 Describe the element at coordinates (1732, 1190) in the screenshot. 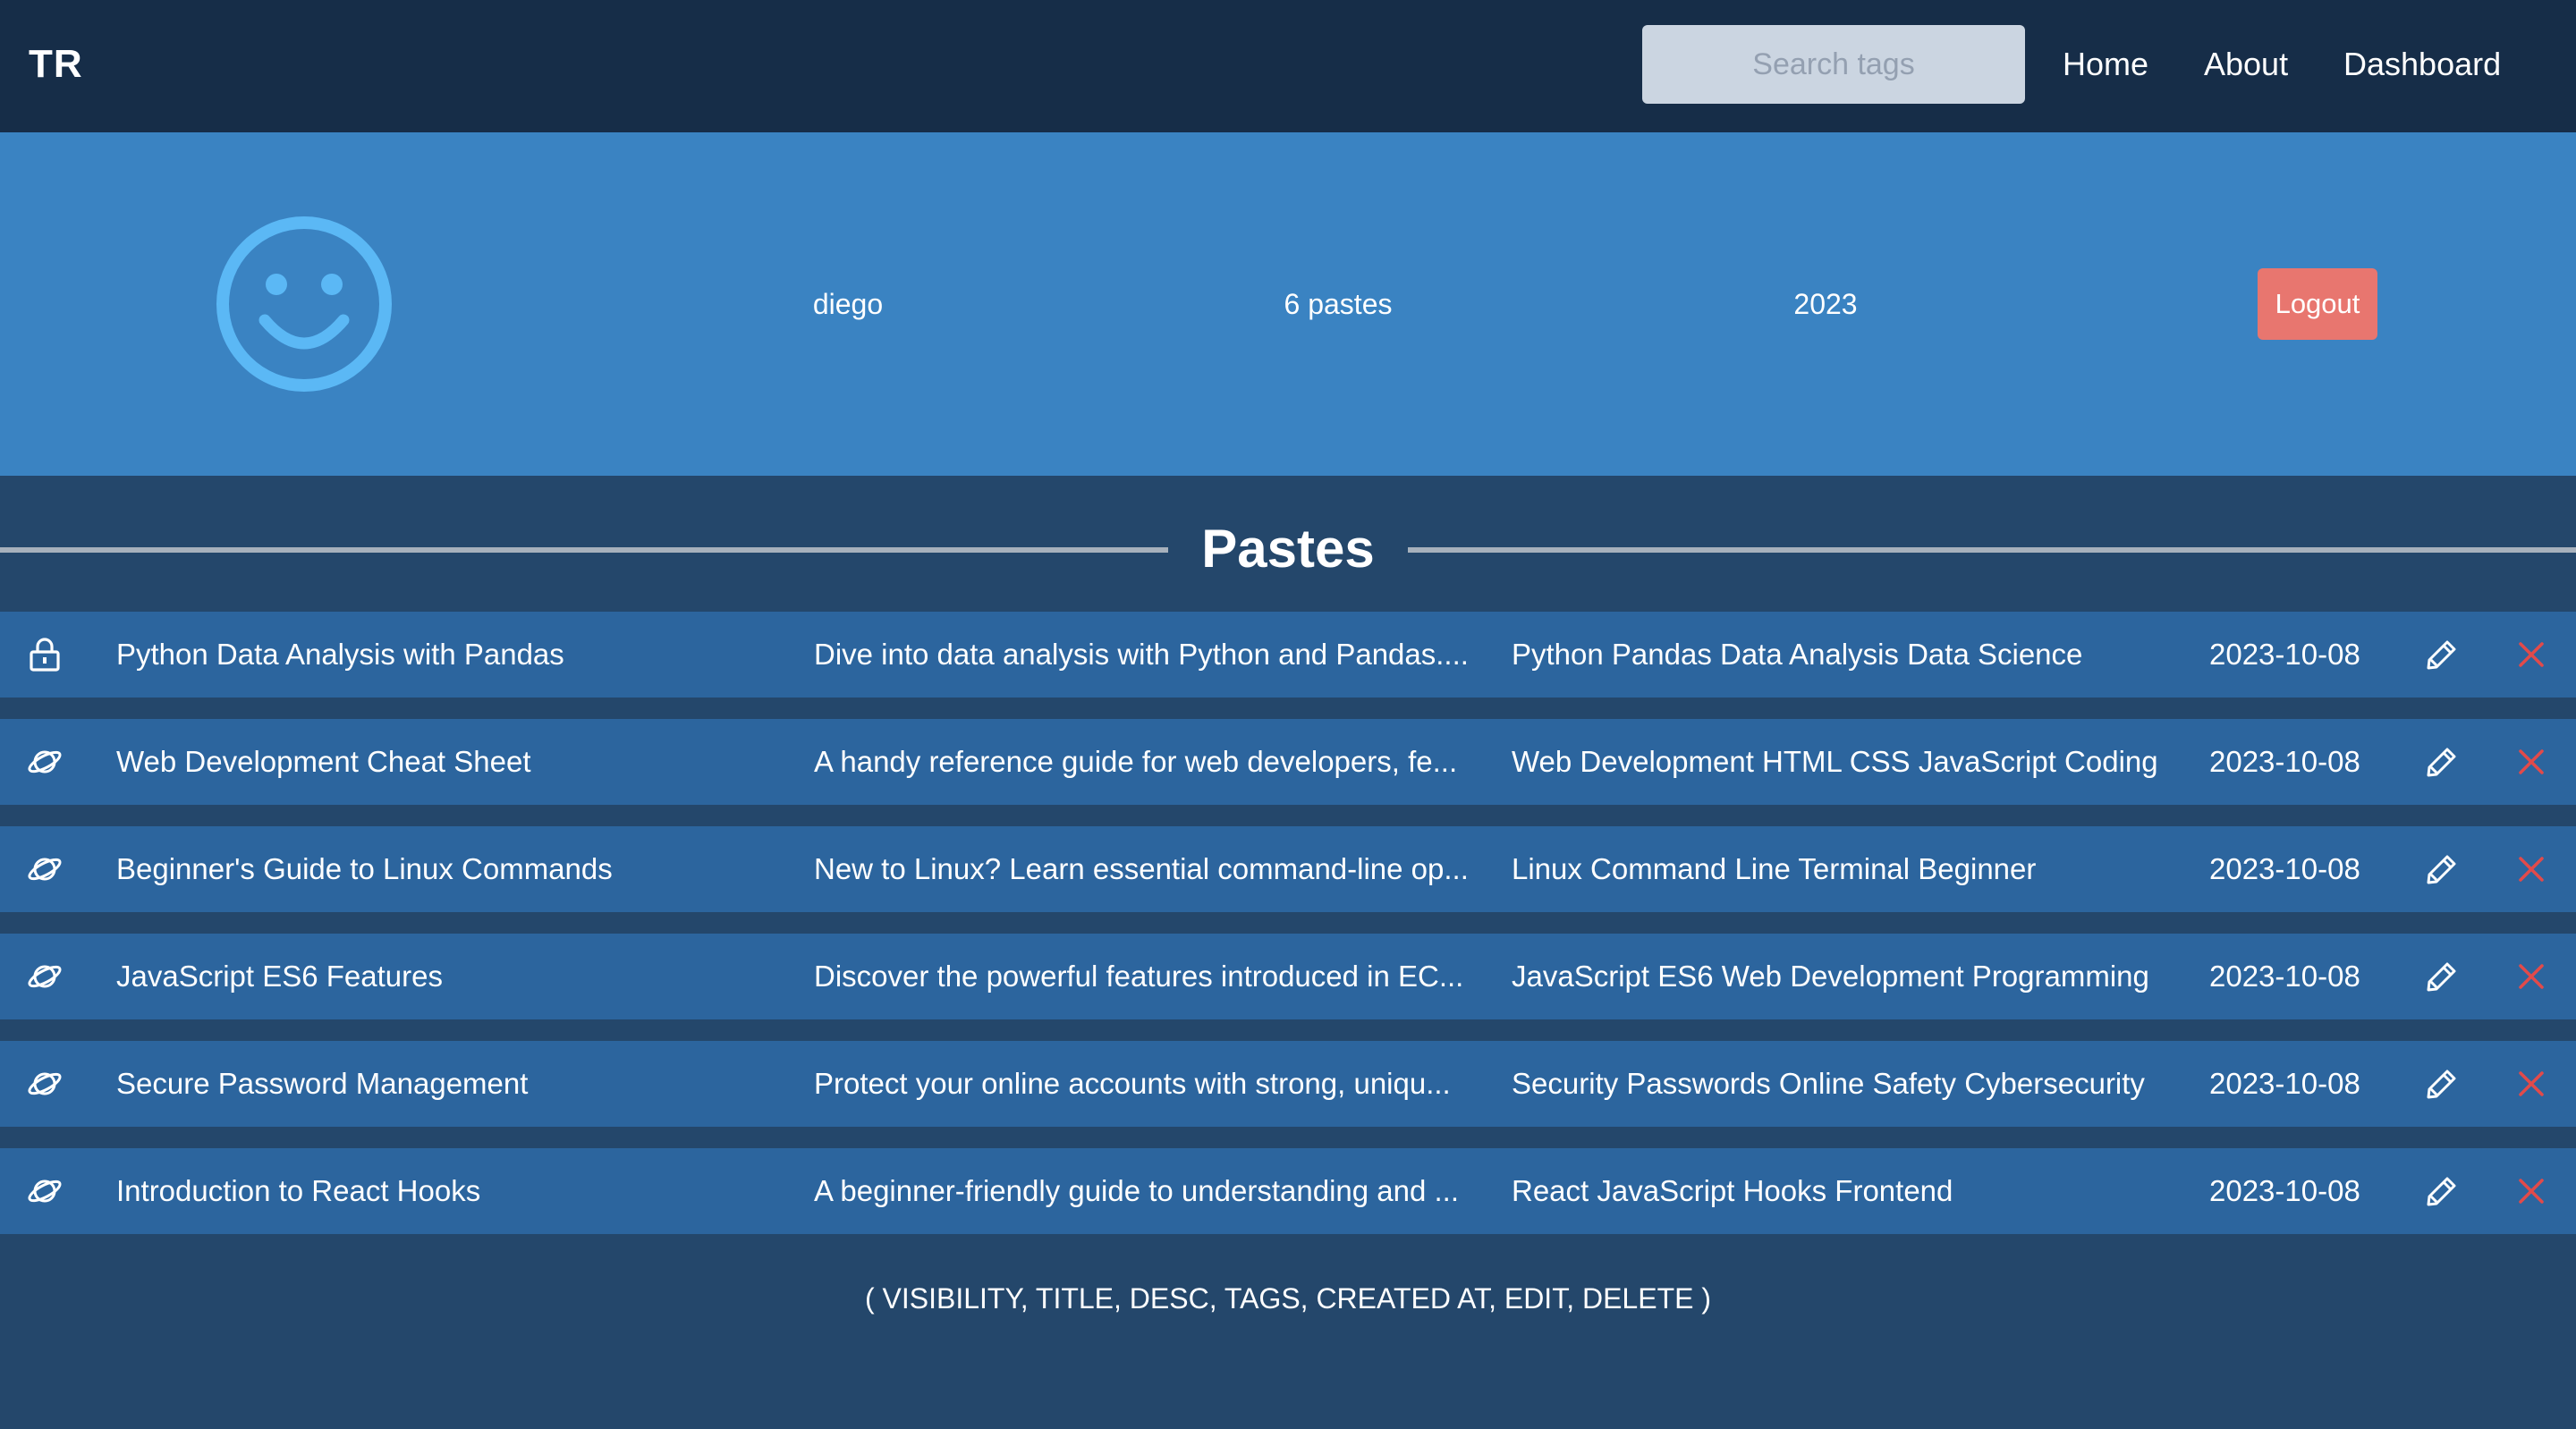

I see `paste-tags: React JavaScript Hooks Frontend` at that location.